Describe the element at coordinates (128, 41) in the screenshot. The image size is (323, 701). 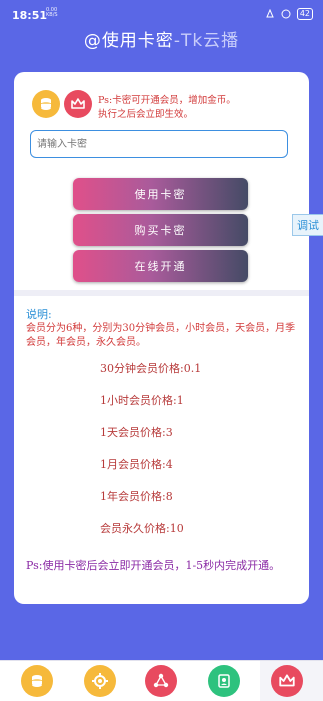
I see `title-main: @使用卡密` at that location.